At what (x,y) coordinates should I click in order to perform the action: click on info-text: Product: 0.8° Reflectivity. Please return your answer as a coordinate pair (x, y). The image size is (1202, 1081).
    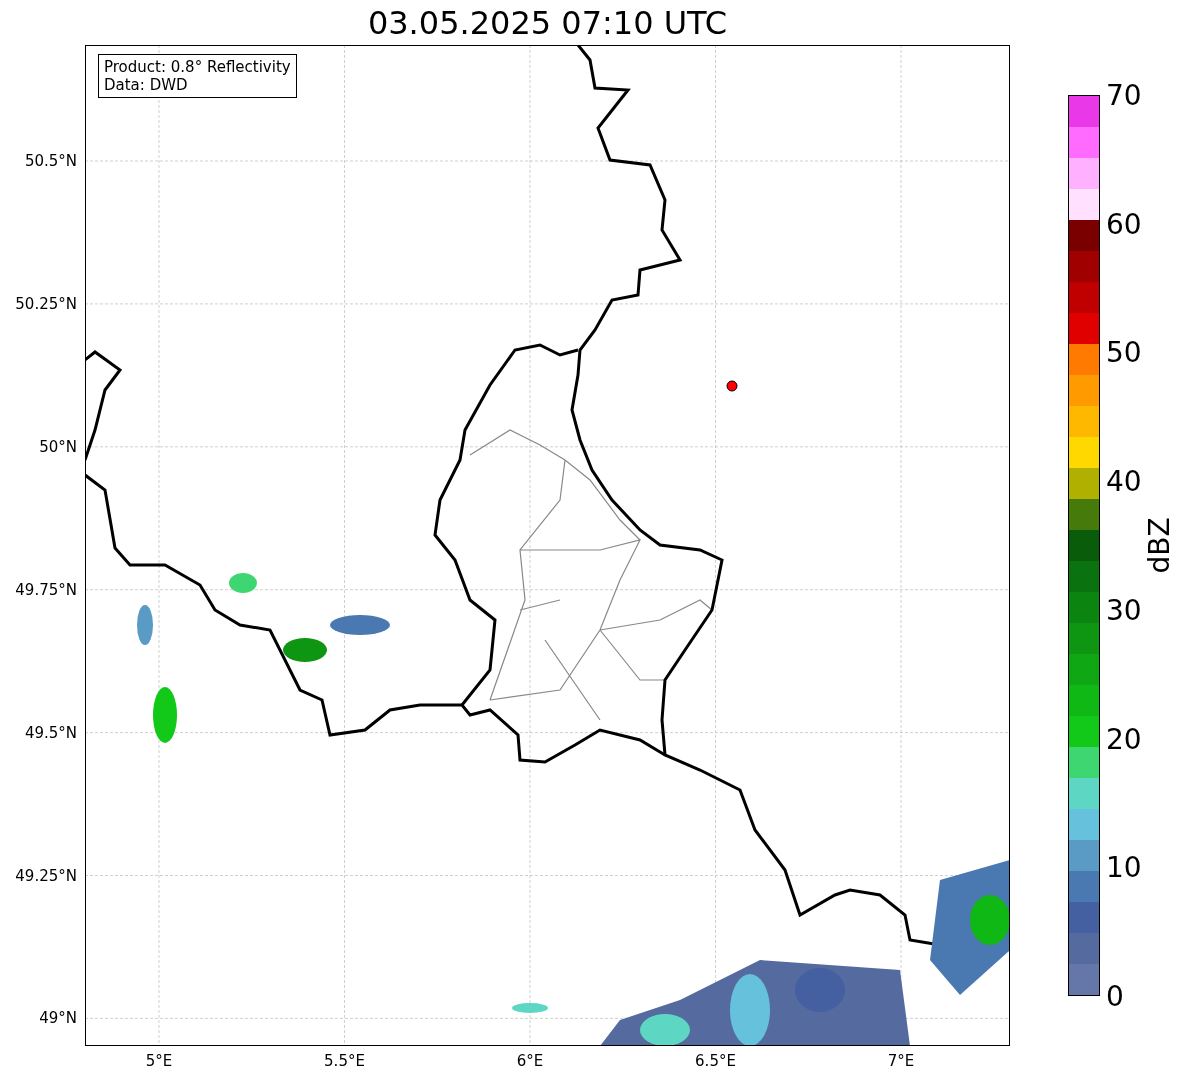
    Looking at the image, I should click on (197, 67).